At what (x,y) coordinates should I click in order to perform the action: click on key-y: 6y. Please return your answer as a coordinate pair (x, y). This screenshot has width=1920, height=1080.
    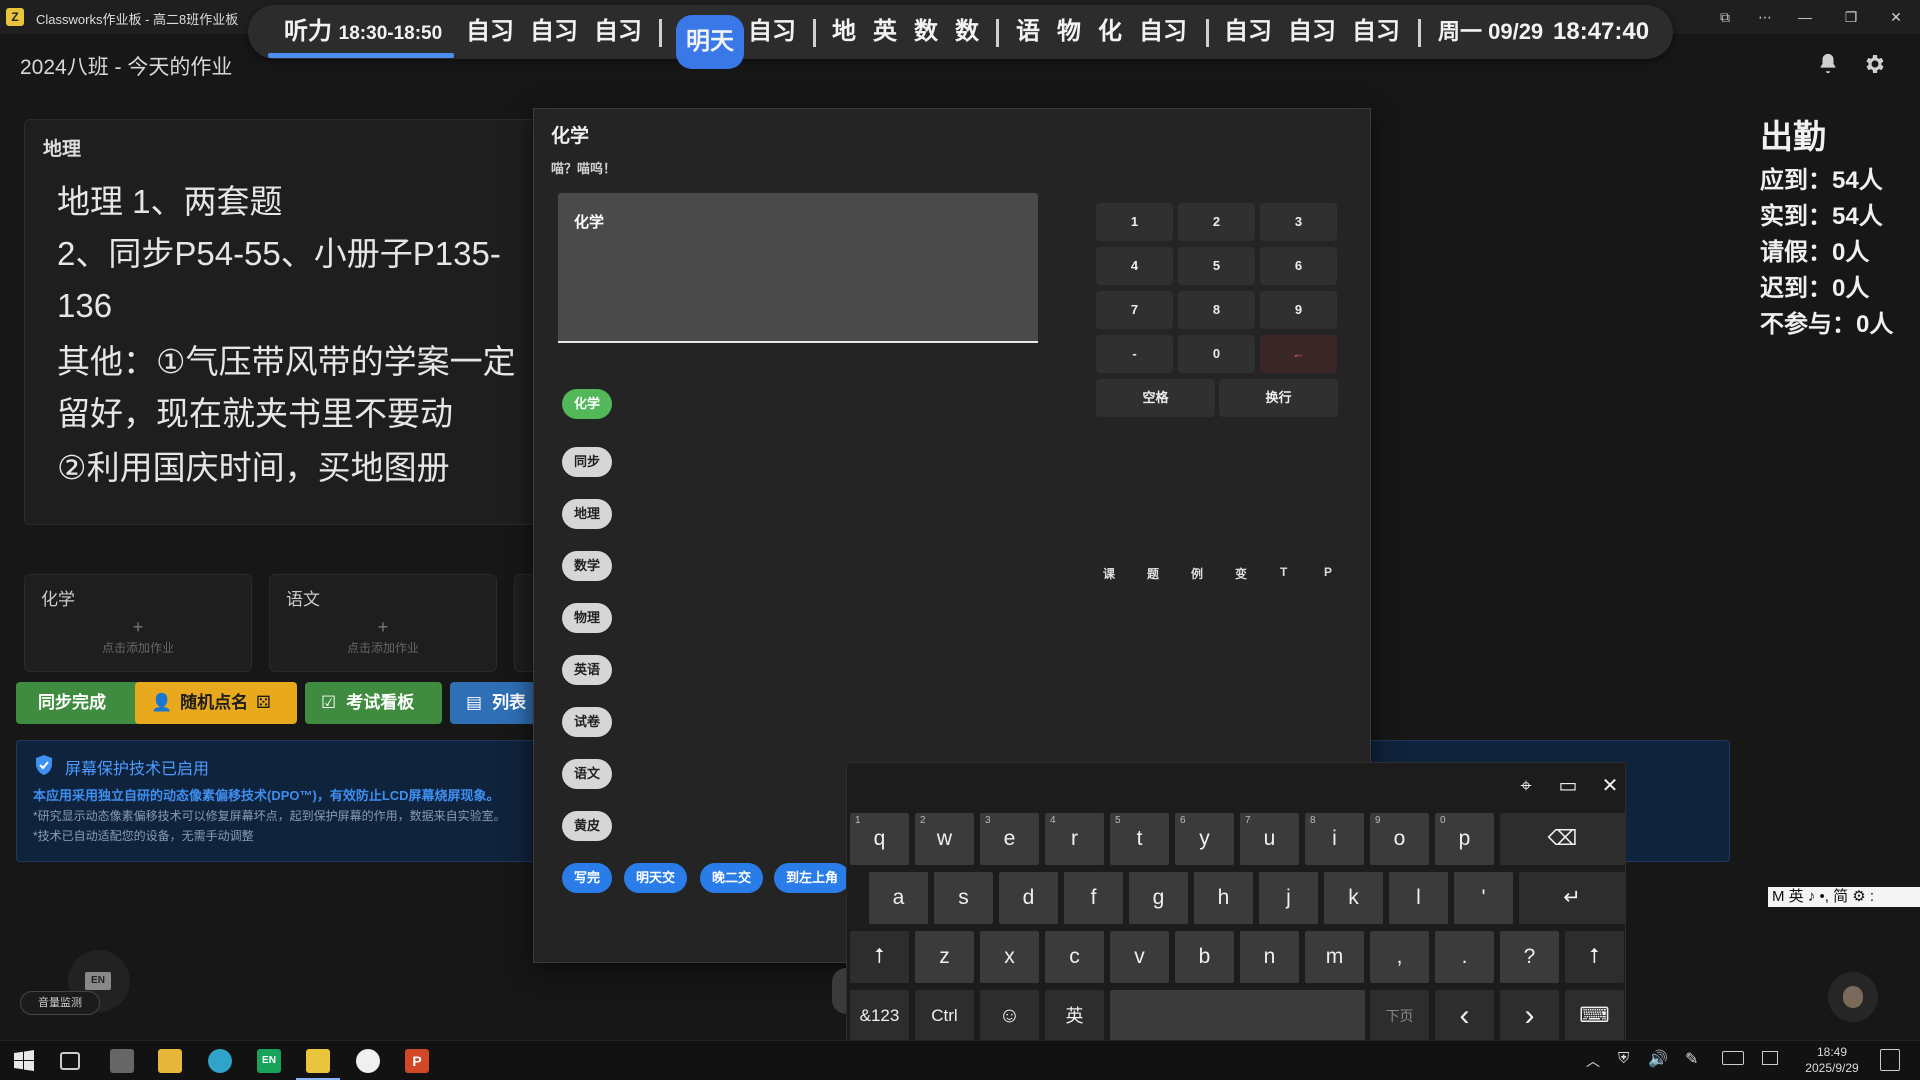
    Looking at the image, I should click on (1204, 839).